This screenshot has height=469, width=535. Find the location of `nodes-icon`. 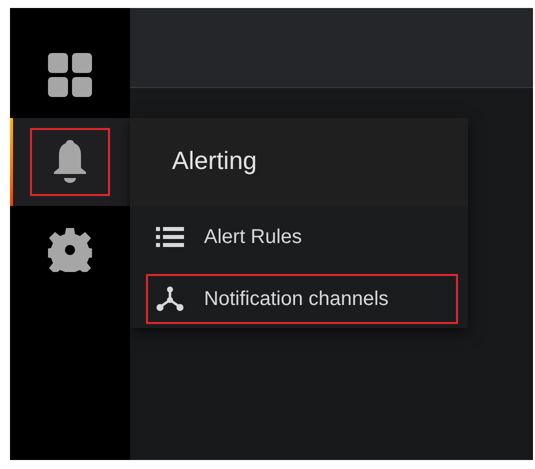

nodes-icon is located at coordinates (170, 299).